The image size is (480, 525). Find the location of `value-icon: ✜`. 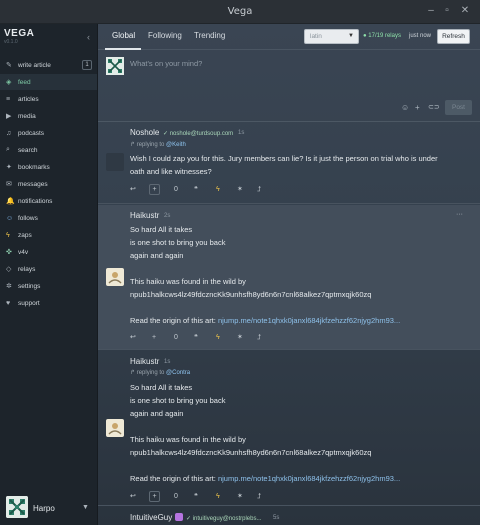

value-icon: ✜ is located at coordinates (9, 252).